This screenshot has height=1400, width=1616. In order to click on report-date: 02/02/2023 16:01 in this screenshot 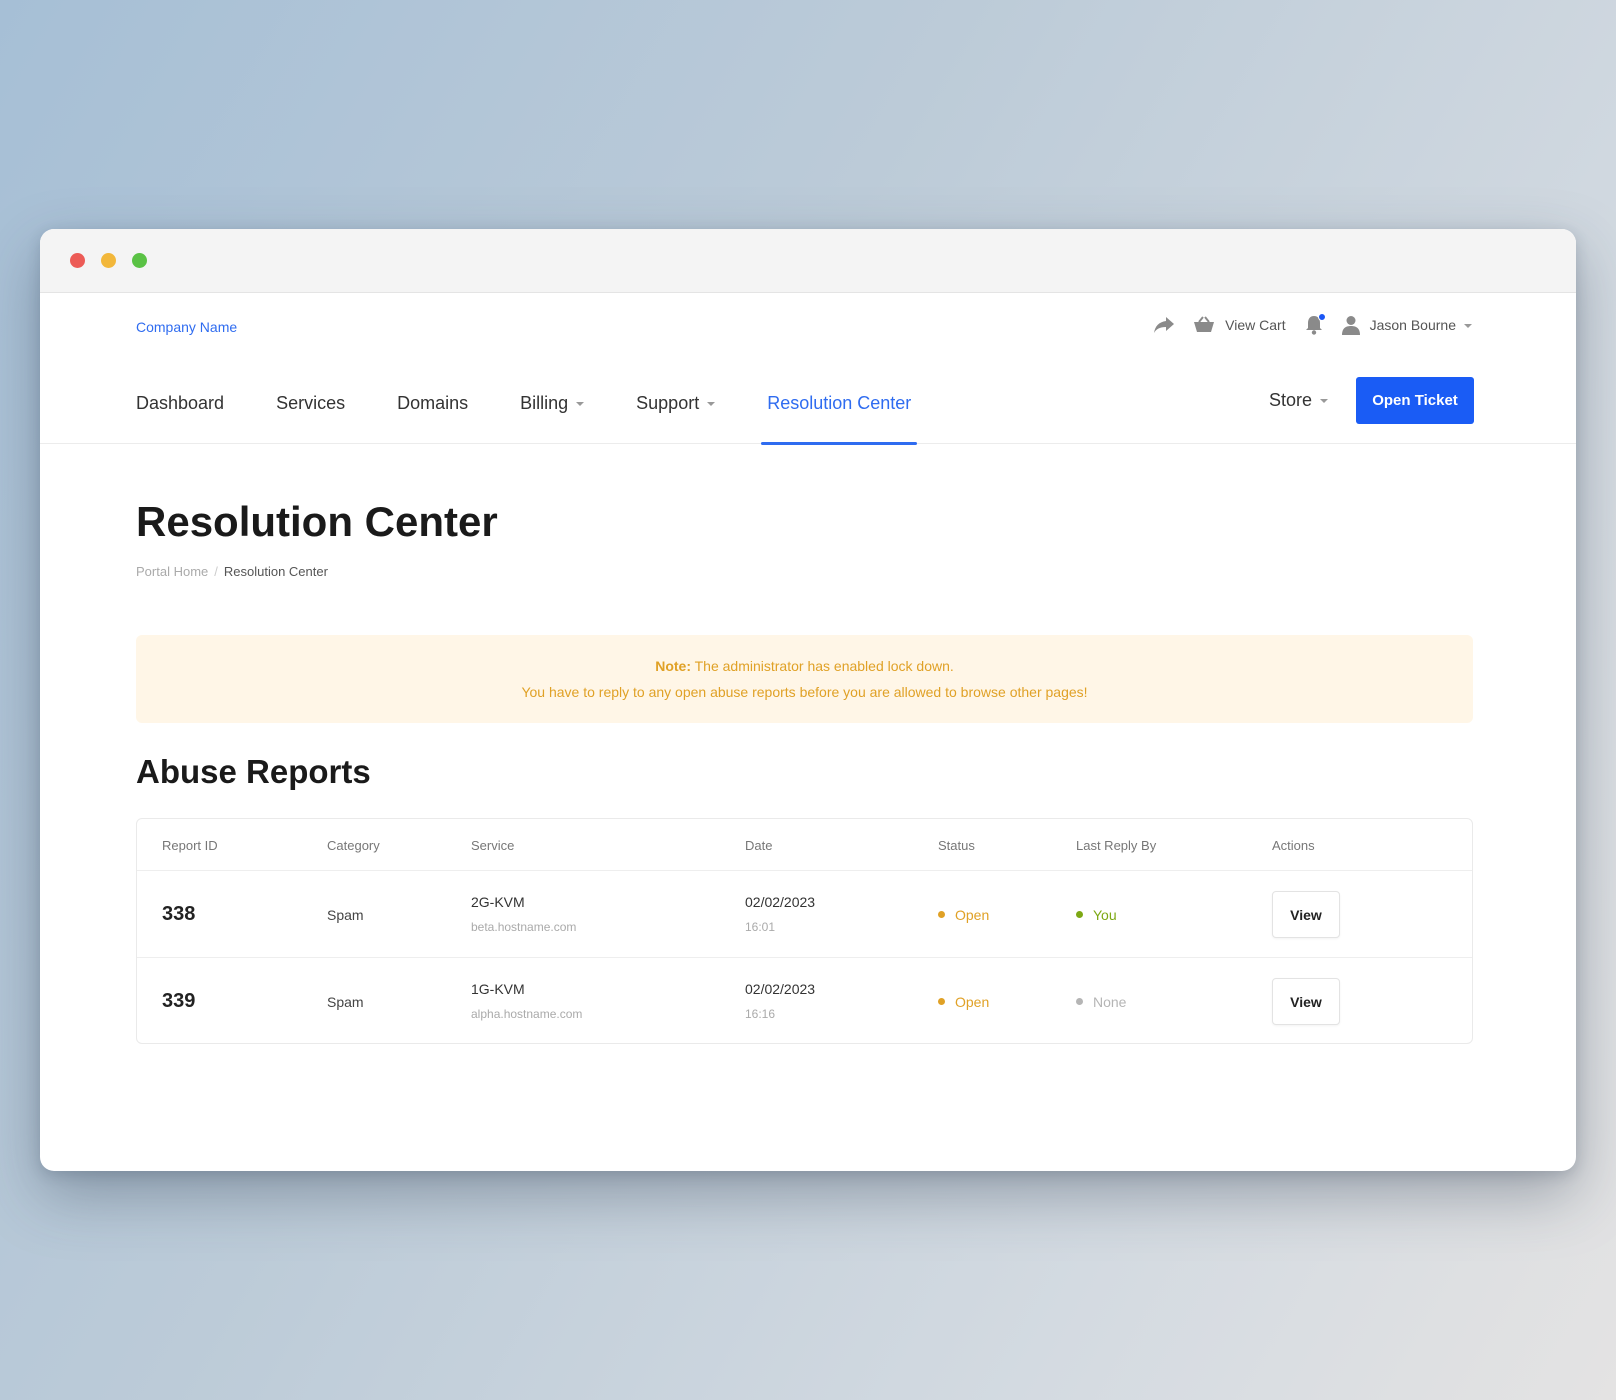, I will do `click(780, 914)`.